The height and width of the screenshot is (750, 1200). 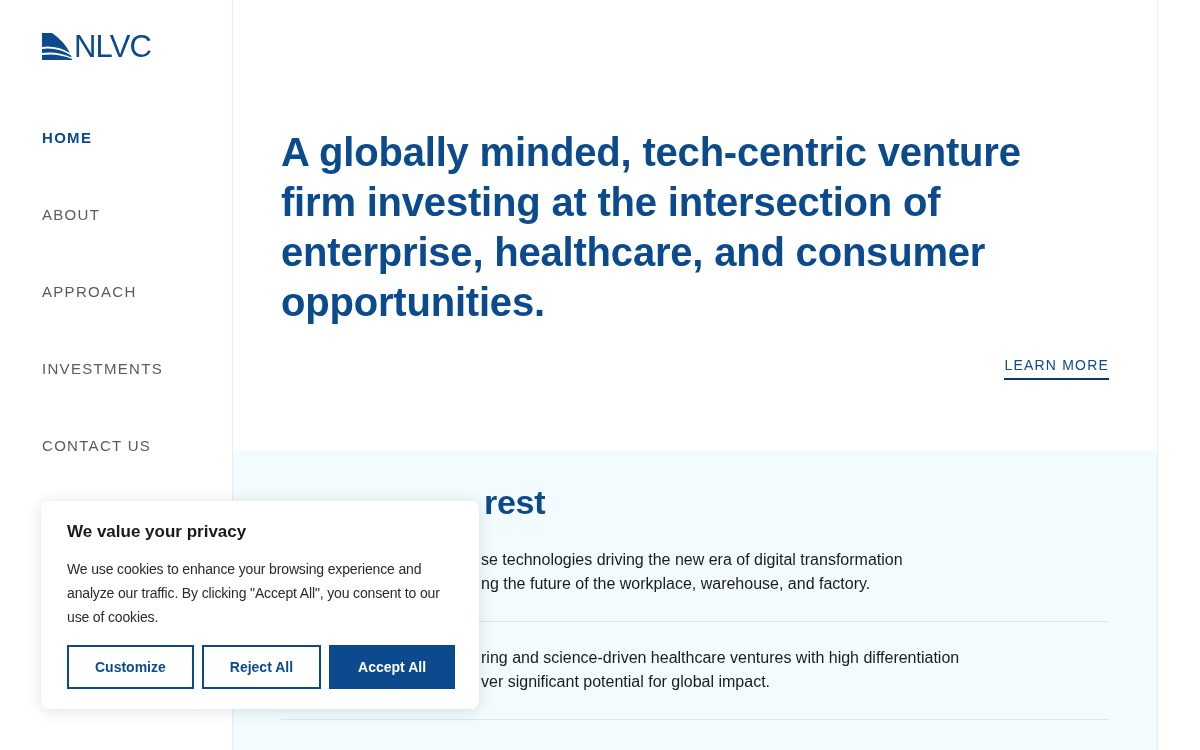 I want to click on nav-link: INVESTMENTS, so click(x=102, y=369).